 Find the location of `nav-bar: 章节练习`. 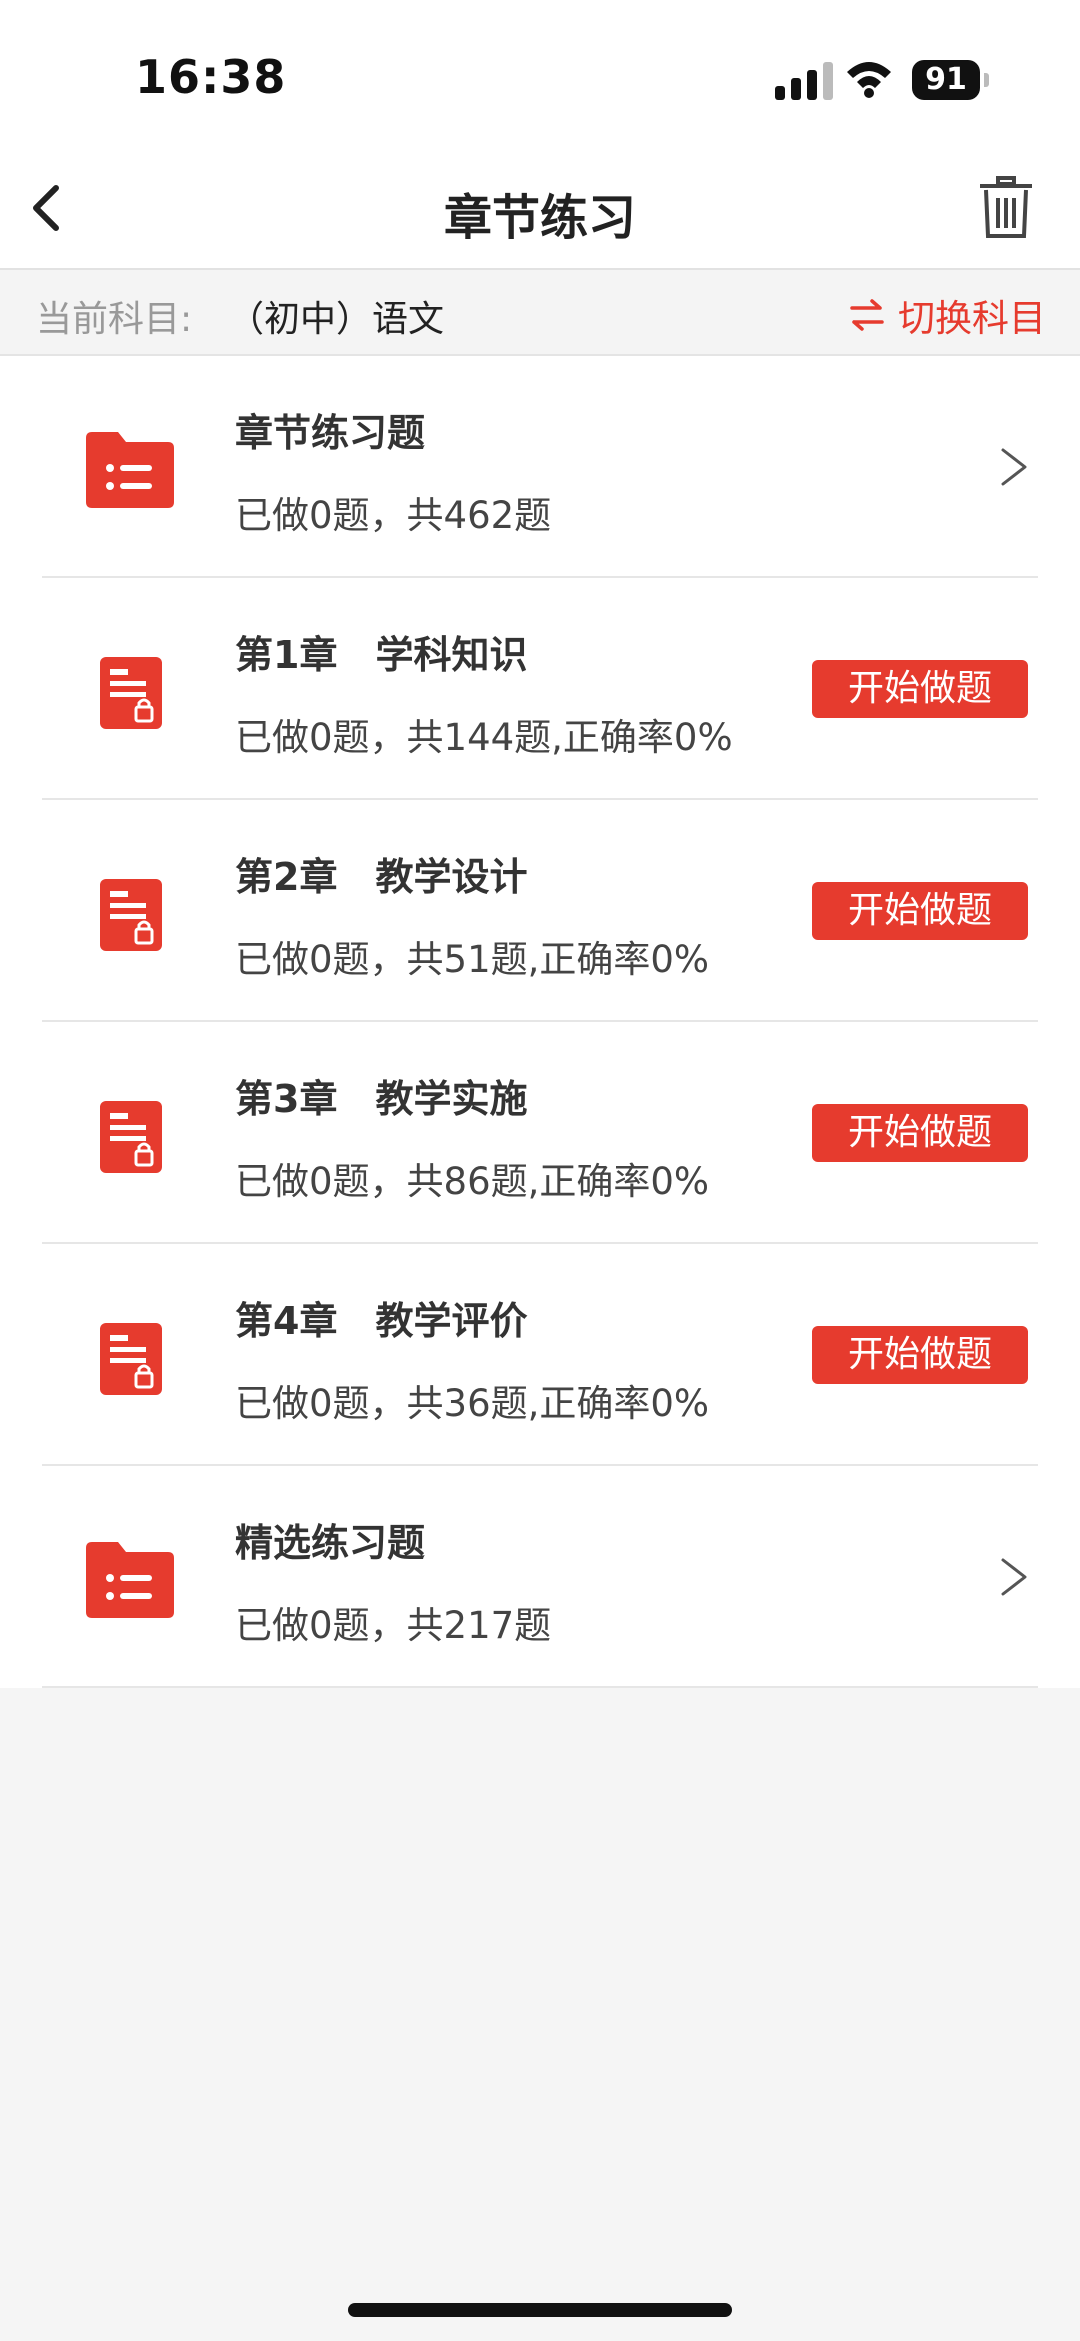

nav-bar: 章节练习 is located at coordinates (540, 210).